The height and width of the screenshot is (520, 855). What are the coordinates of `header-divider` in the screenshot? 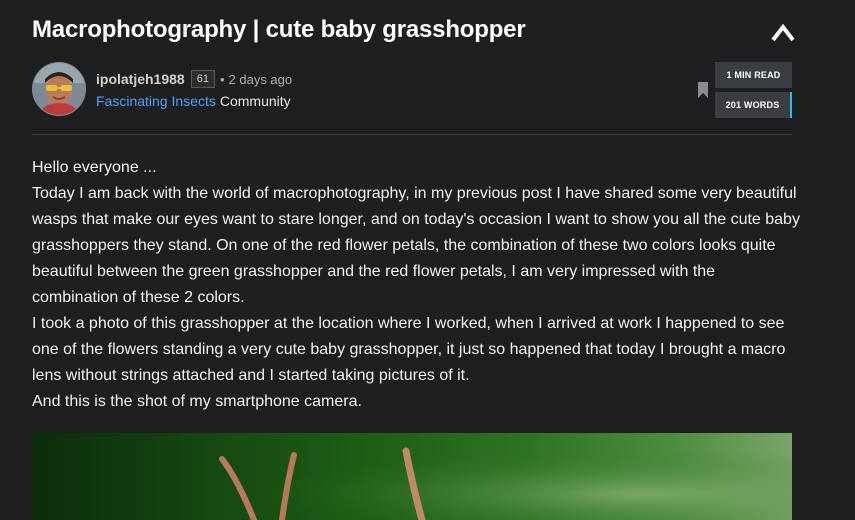 It's located at (412, 134).